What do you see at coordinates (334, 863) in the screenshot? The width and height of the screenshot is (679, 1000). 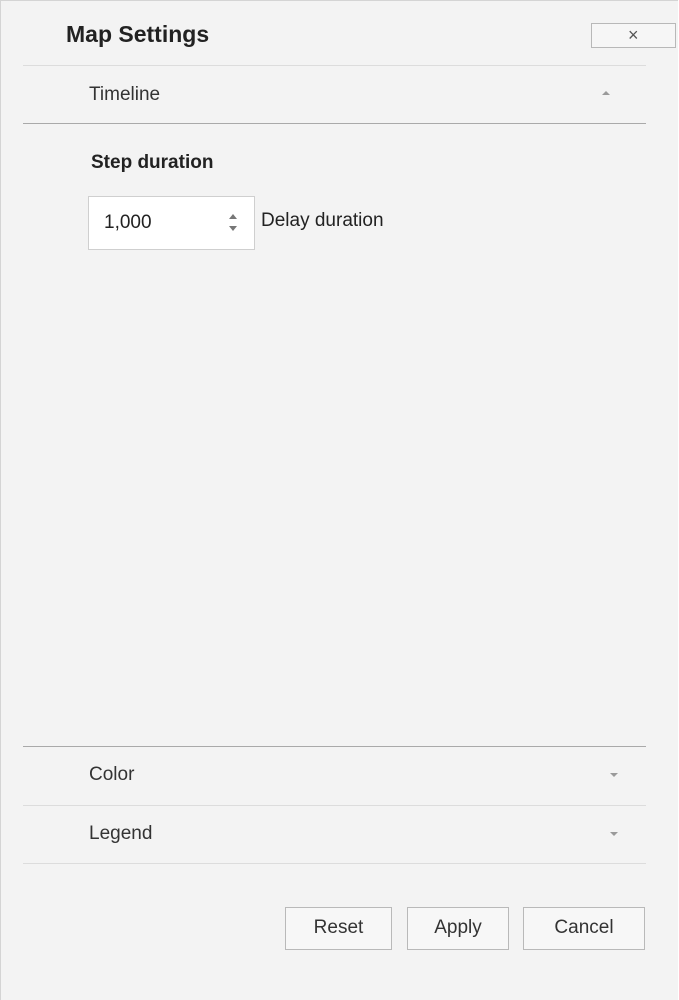 I see `legend-divider` at bounding box center [334, 863].